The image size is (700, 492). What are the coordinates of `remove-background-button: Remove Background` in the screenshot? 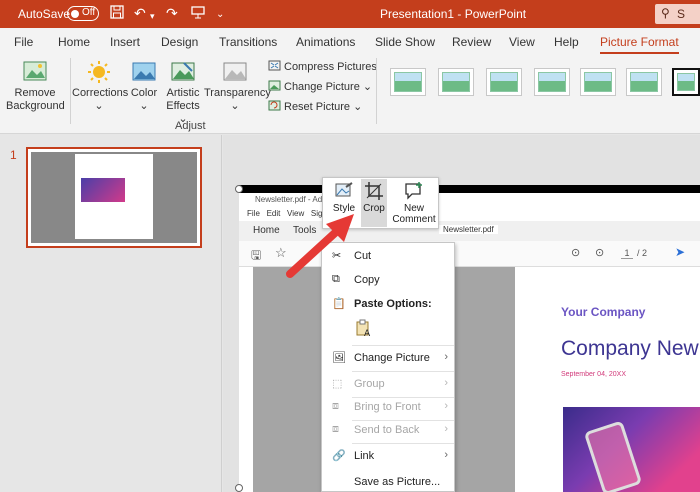 It's located at (35, 86).